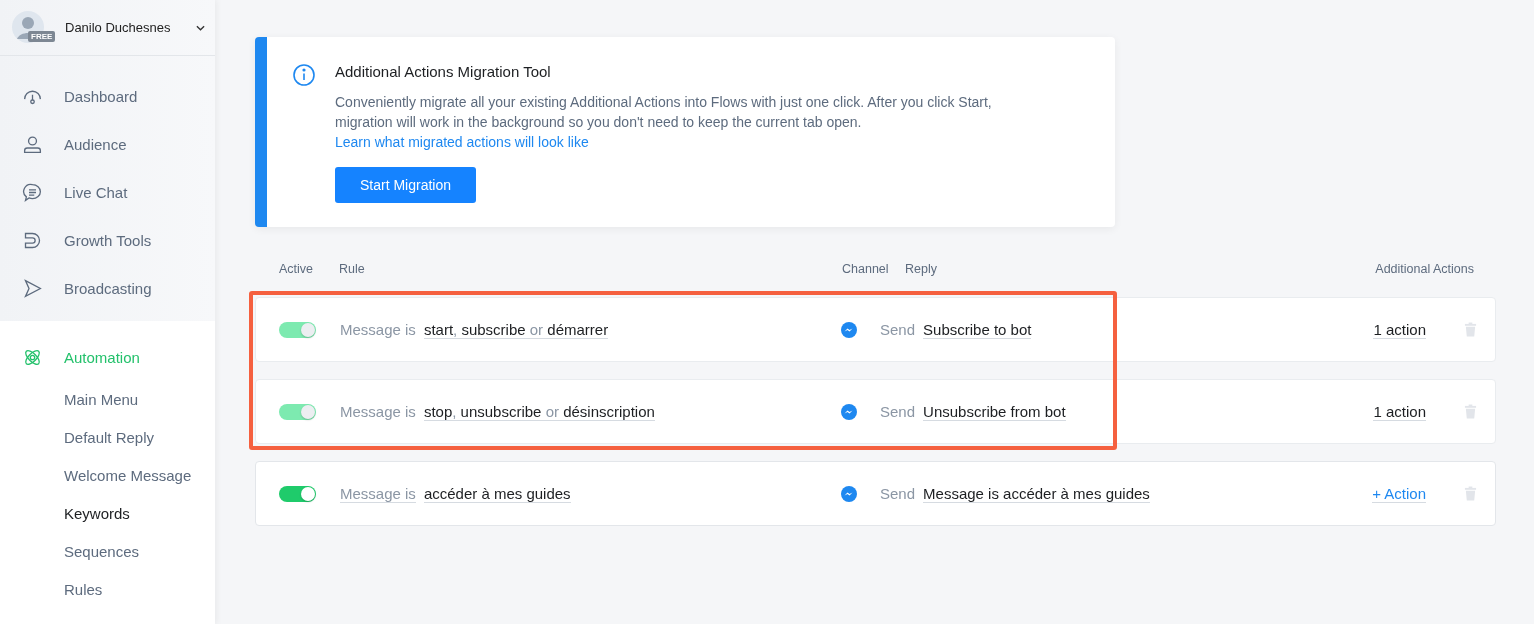 This screenshot has width=1534, height=624. I want to click on chat-bubble-icon, so click(32, 192).